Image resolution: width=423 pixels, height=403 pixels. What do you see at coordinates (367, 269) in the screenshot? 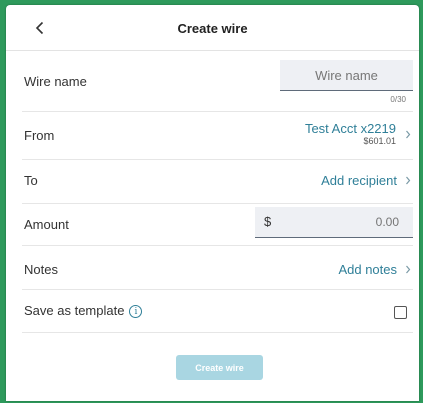
I see `add-notes-text: Add notes` at bounding box center [367, 269].